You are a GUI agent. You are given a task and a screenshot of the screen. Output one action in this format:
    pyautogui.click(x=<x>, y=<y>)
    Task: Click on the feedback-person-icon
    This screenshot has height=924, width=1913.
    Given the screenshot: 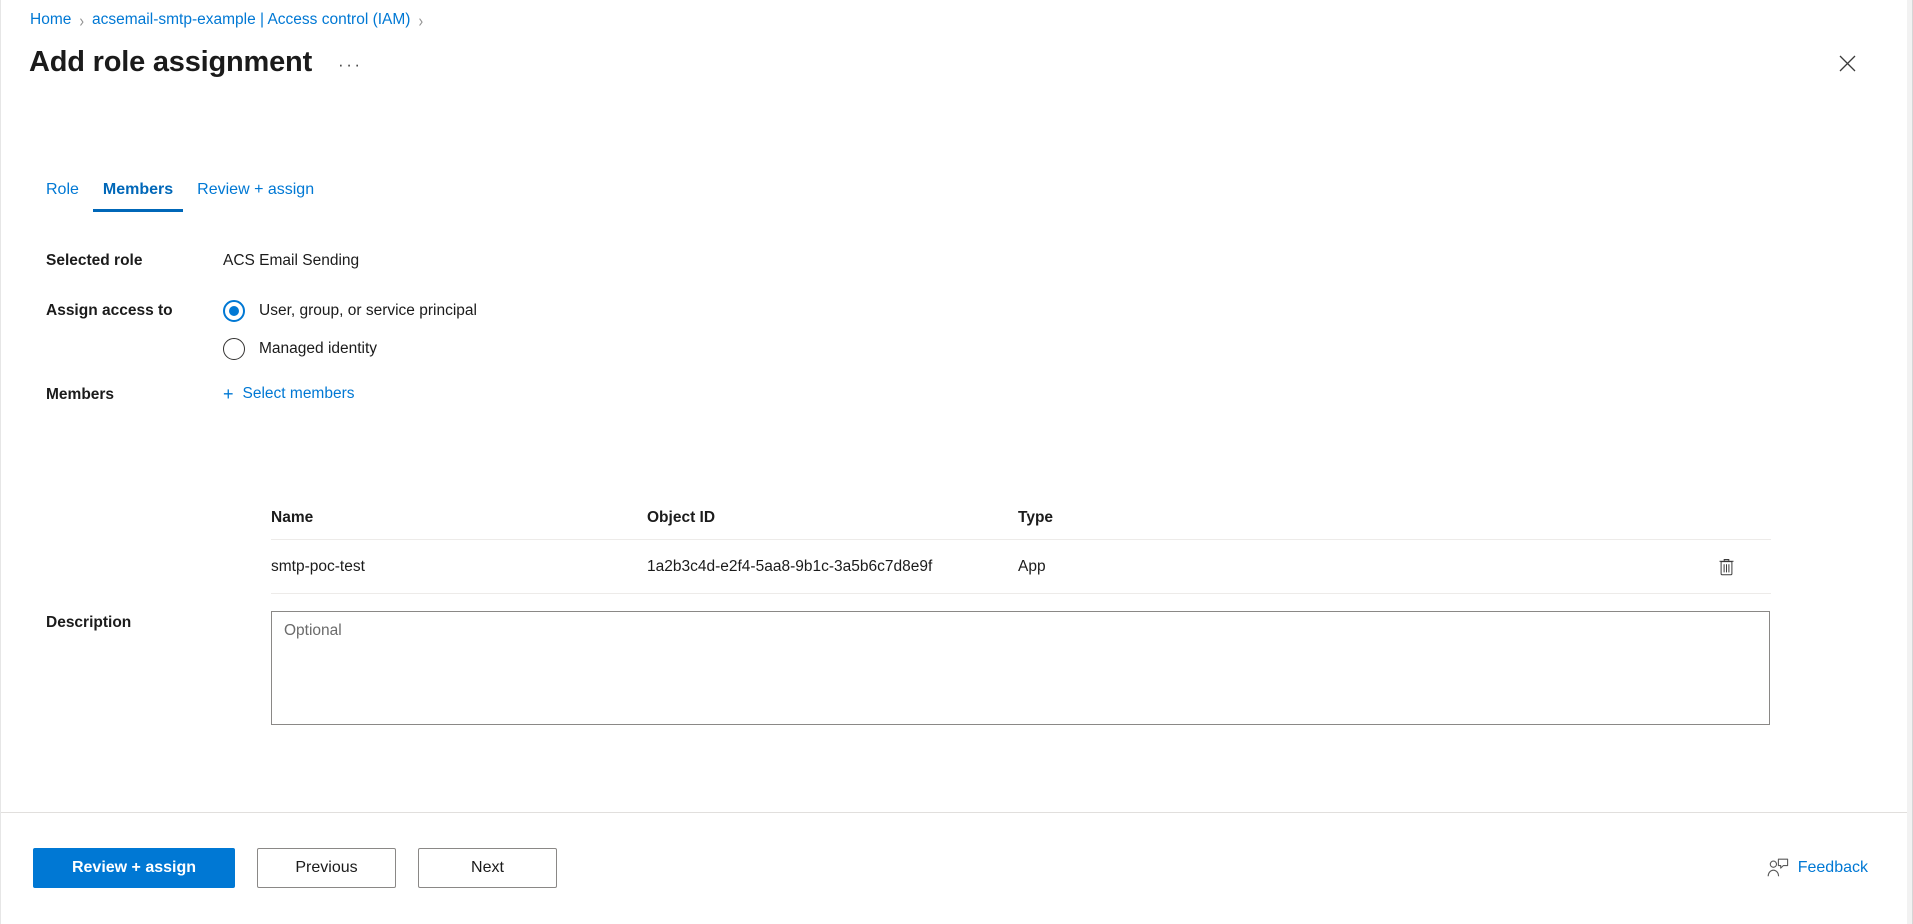 What is the action you would take?
    pyautogui.click(x=1778, y=868)
    